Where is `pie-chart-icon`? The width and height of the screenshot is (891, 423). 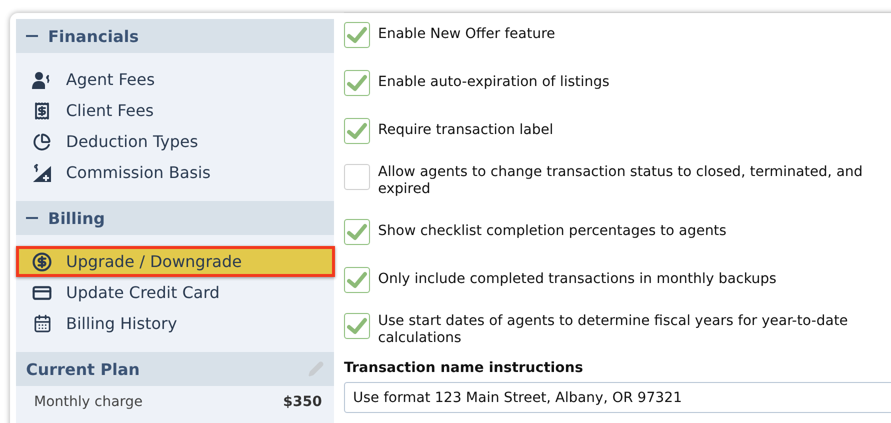
pie-chart-icon is located at coordinates (42, 141).